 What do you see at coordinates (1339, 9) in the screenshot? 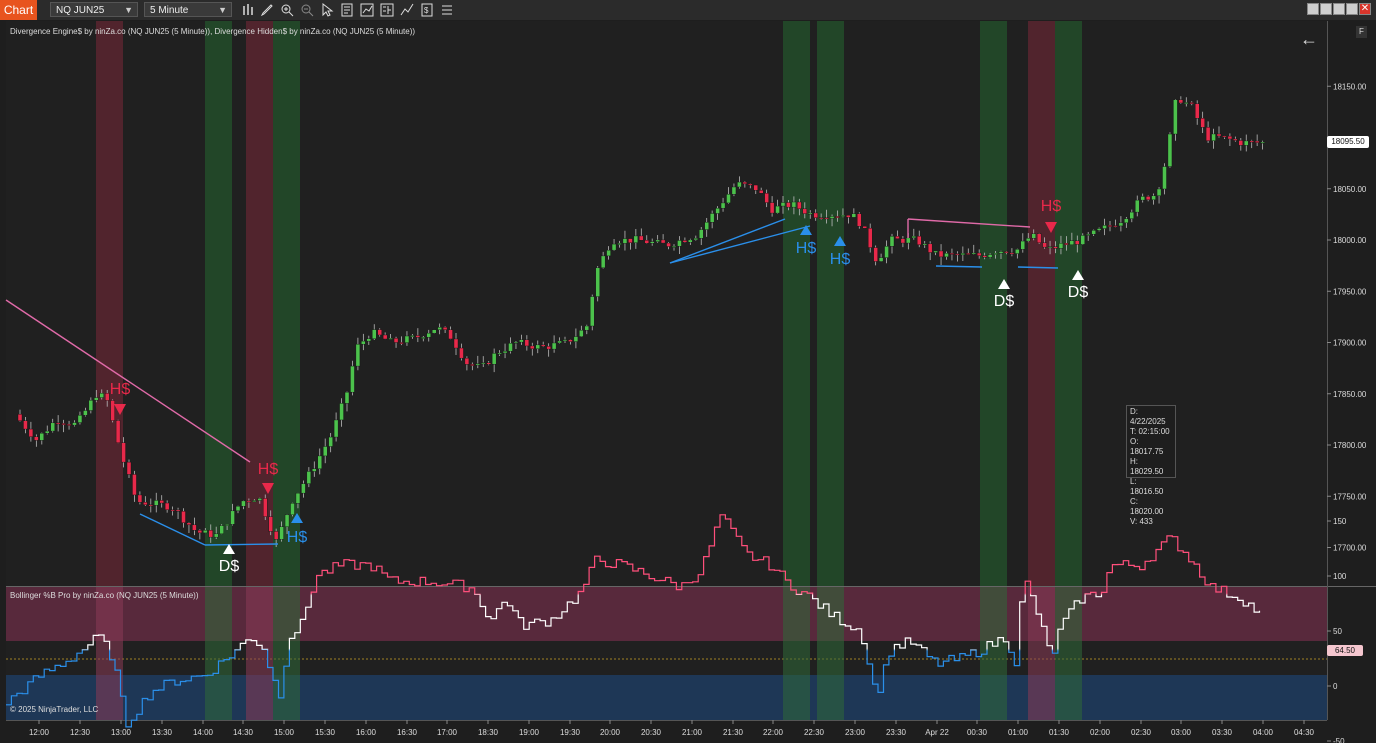
I see `minimize-window-button` at bounding box center [1339, 9].